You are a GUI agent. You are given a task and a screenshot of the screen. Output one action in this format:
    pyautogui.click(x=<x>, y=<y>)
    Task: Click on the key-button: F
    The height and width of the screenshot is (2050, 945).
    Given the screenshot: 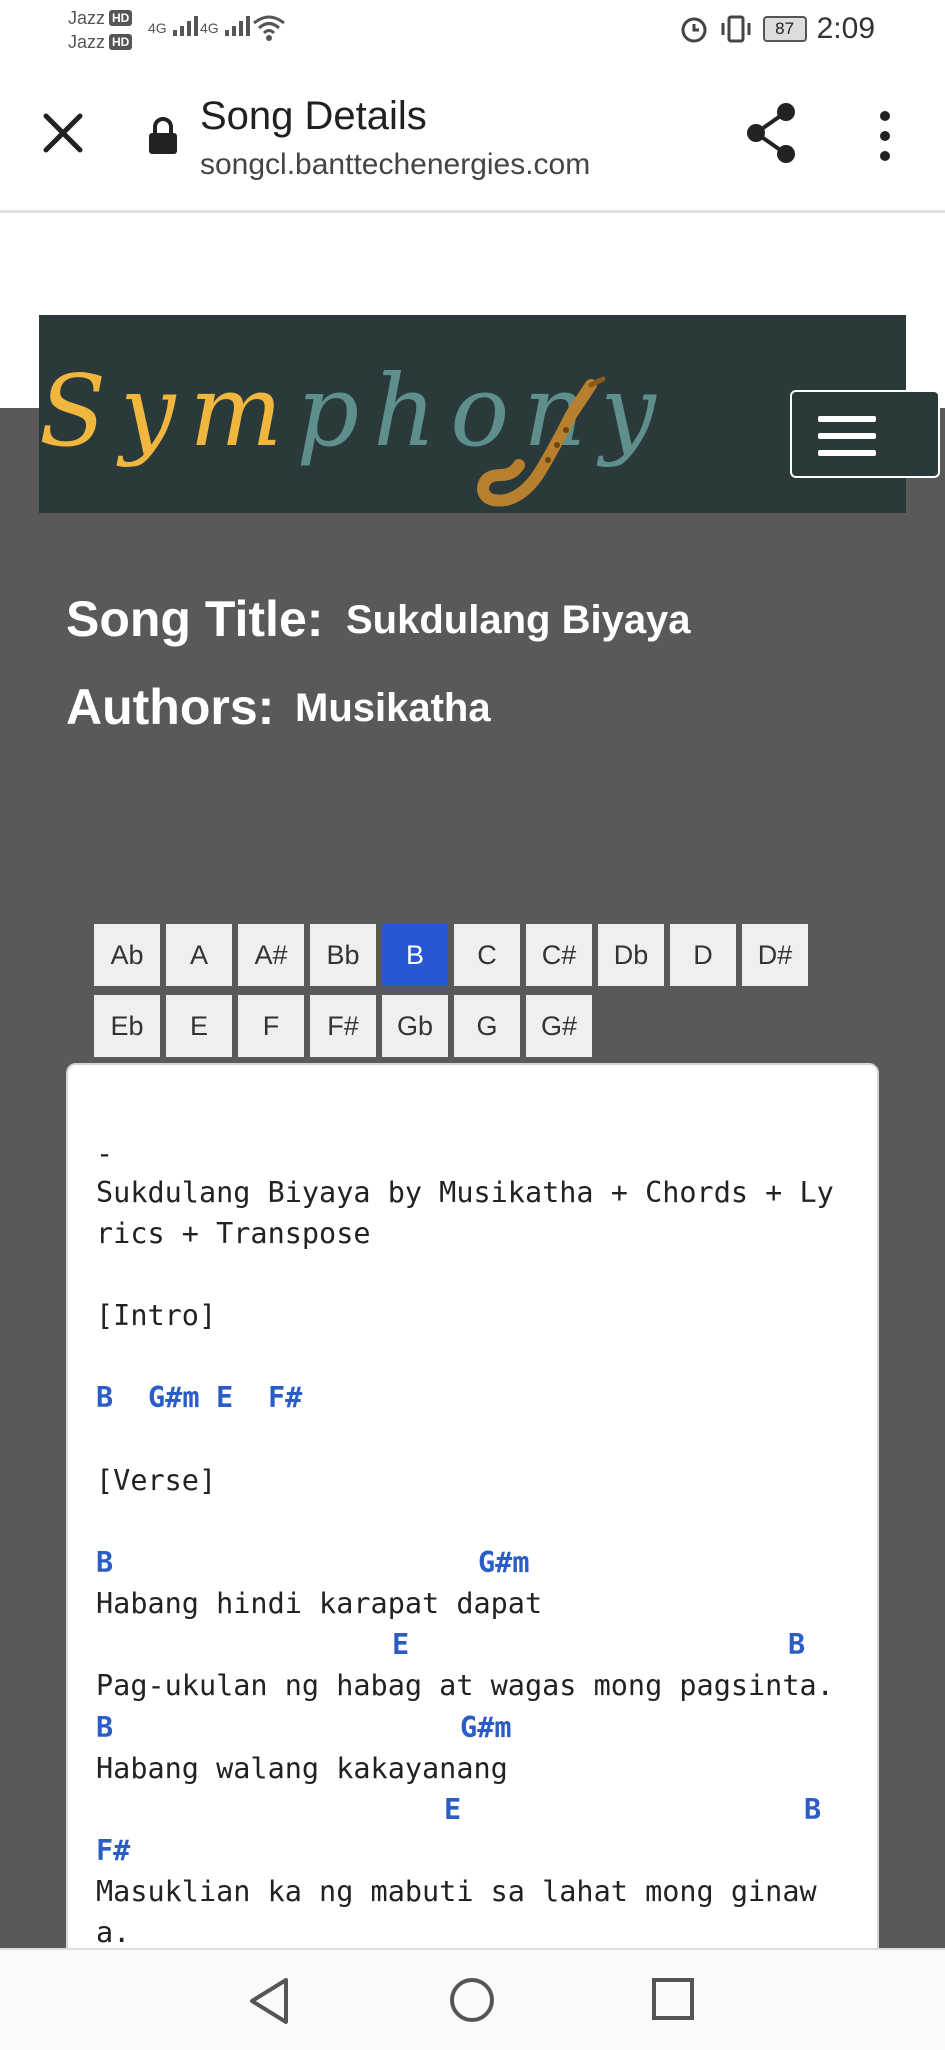 What is the action you would take?
    pyautogui.click(x=271, y=1026)
    